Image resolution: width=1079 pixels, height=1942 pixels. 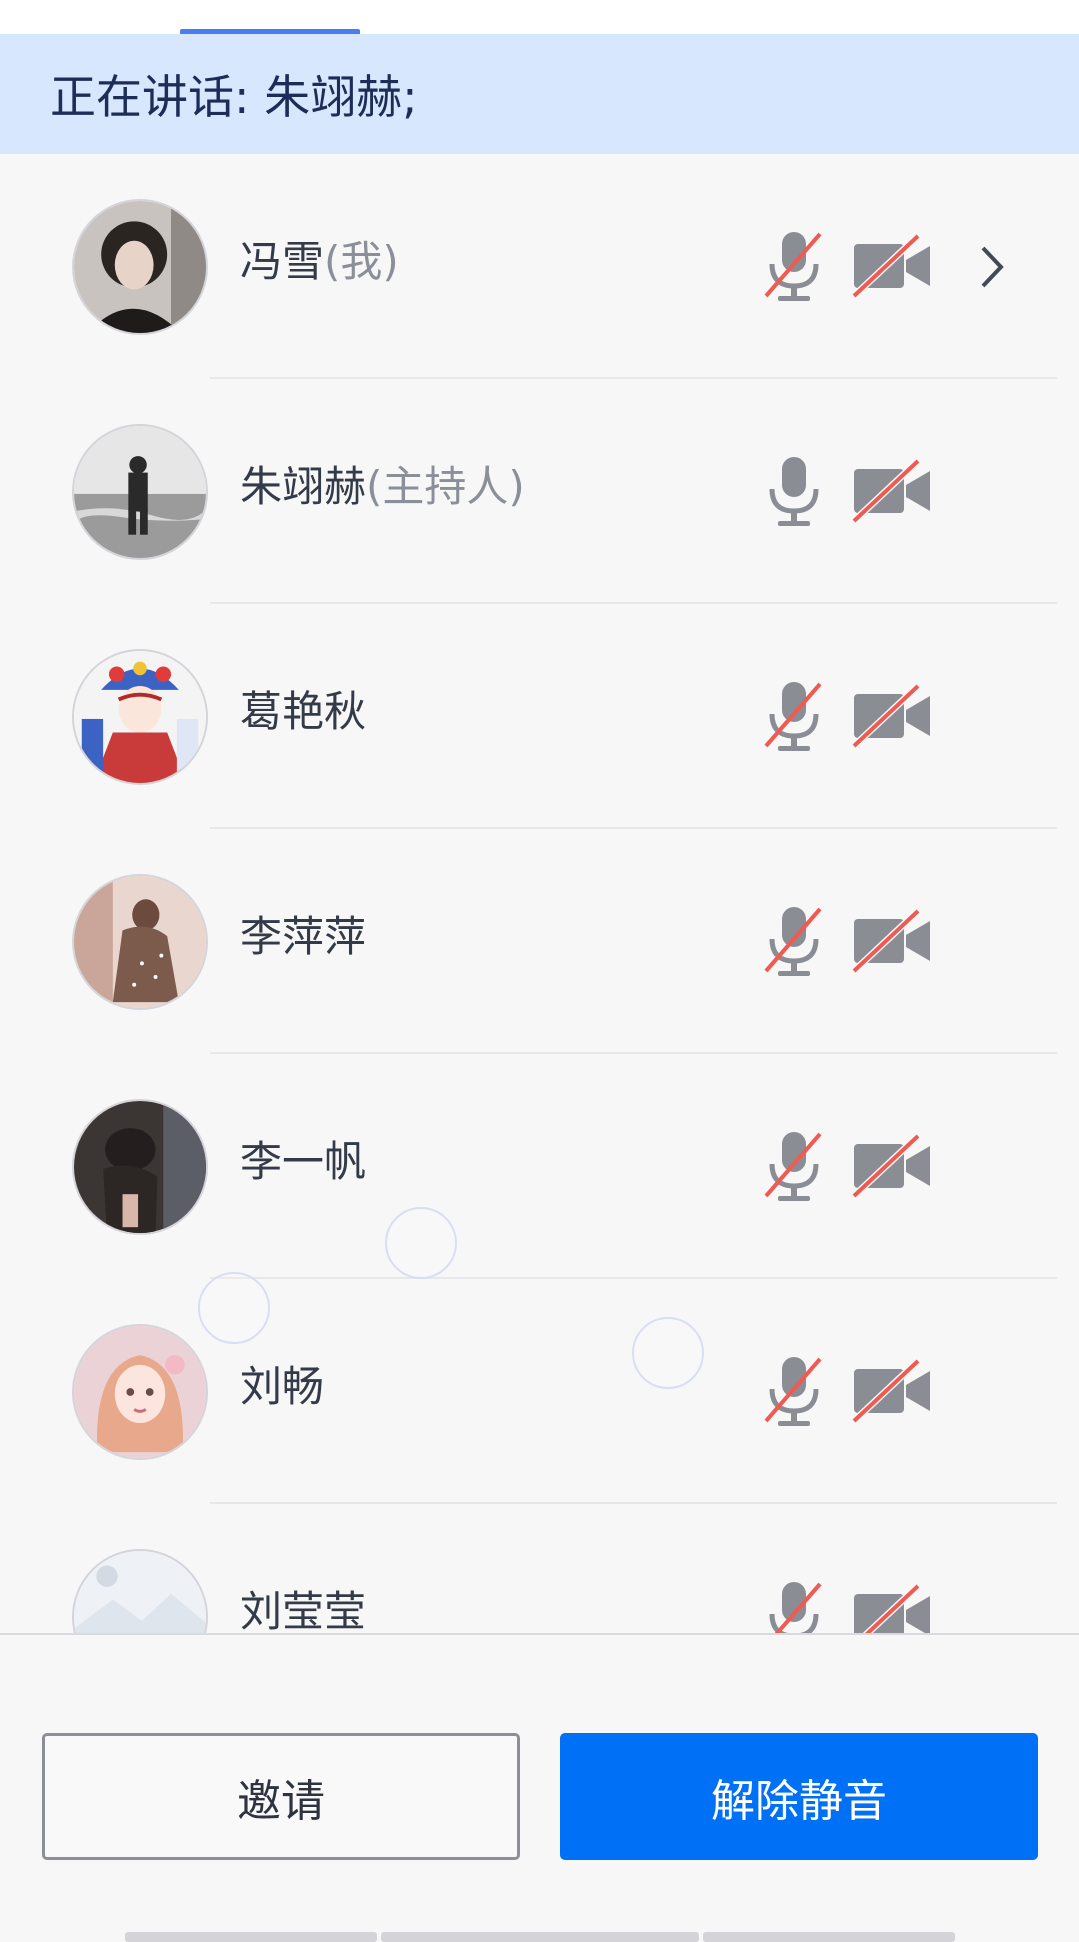 I want to click on participant-name-text: 李萍萍, so click(x=303, y=936).